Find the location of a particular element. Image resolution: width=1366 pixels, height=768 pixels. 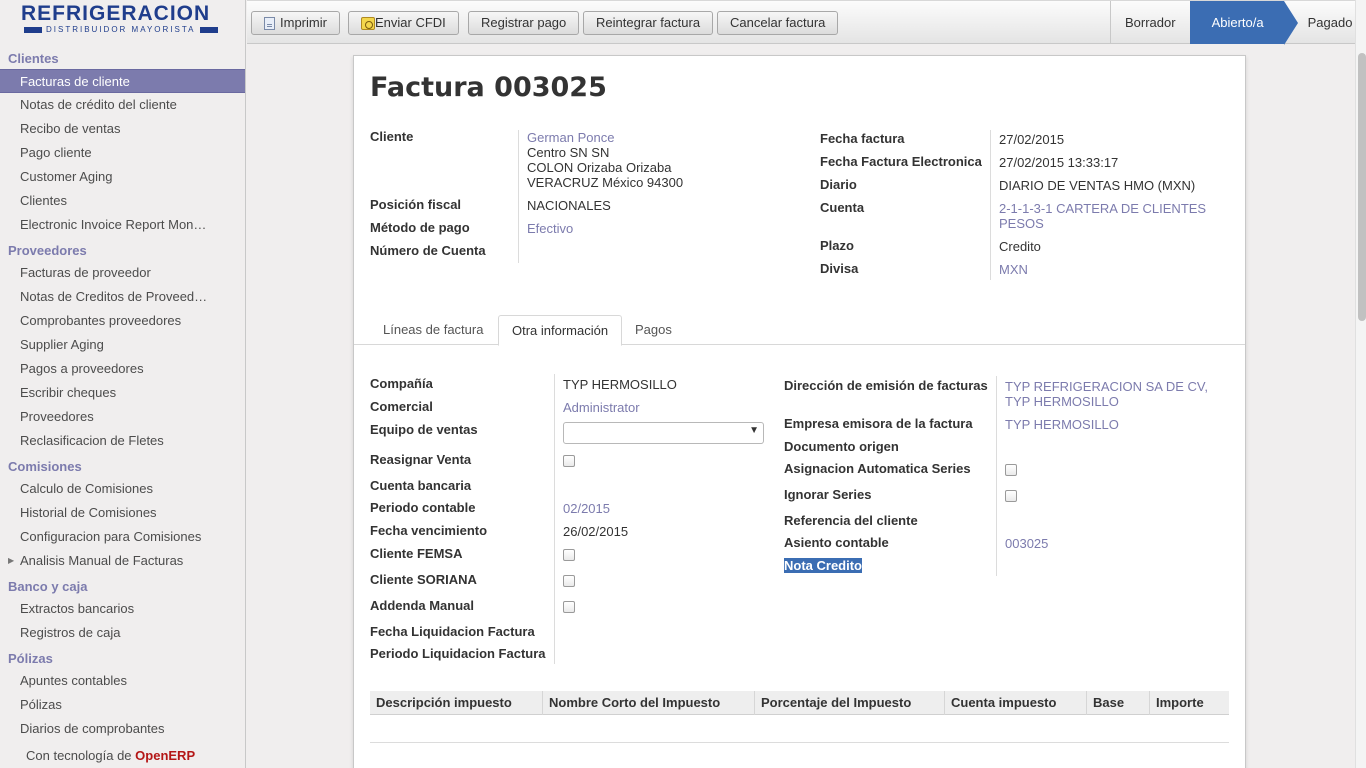

register-payment-button: Registrar pago is located at coordinates (524, 23).